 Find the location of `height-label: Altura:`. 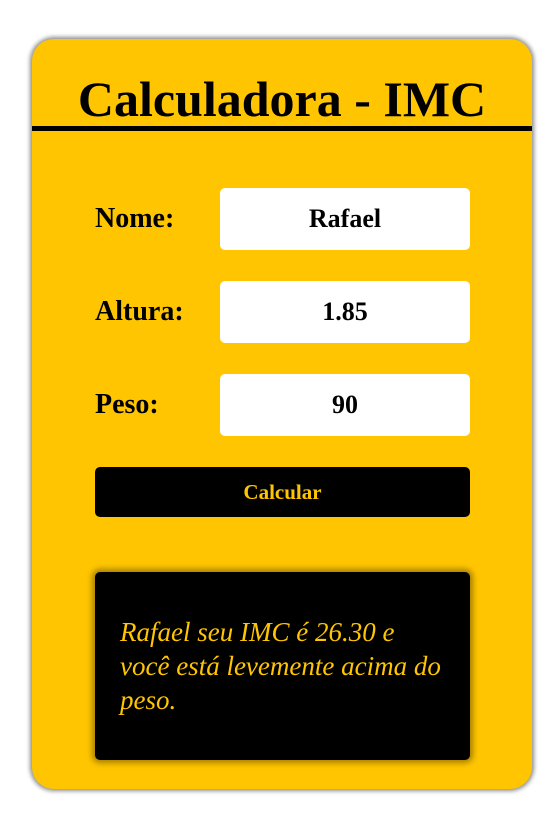

height-label: Altura: is located at coordinates (139, 311).